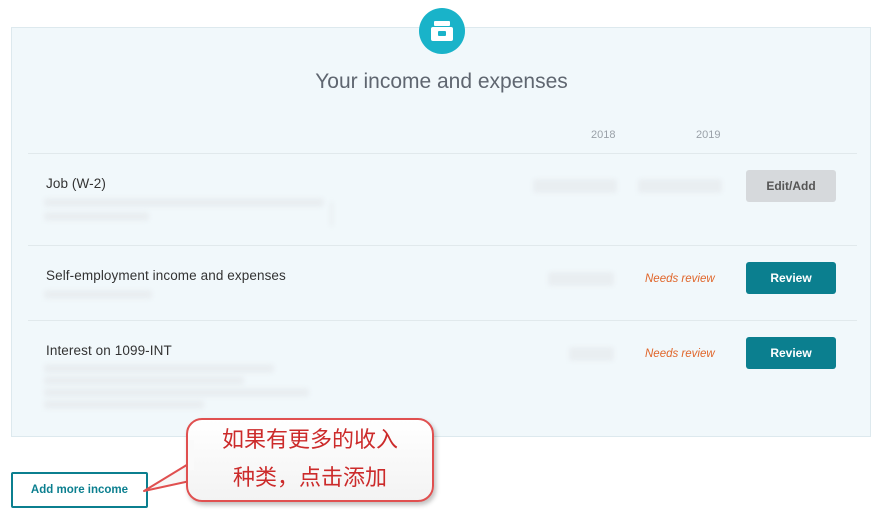  Describe the element at coordinates (442, 31) in the screenshot. I see `cash-register-icon` at that location.